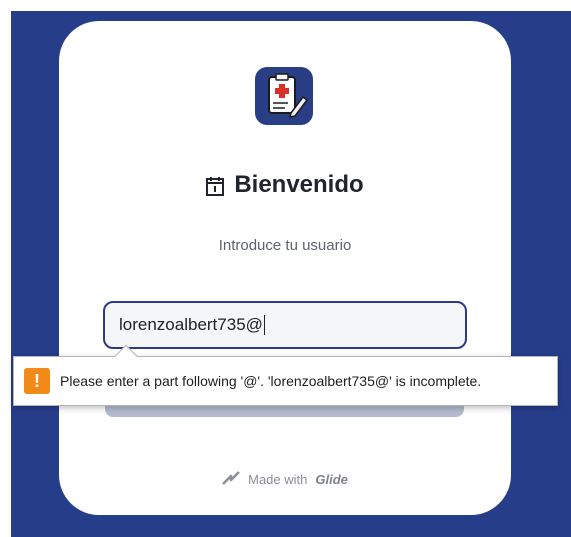  Describe the element at coordinates (231, 479) in the screenshot. I see `glide-logo-icon` at that location.